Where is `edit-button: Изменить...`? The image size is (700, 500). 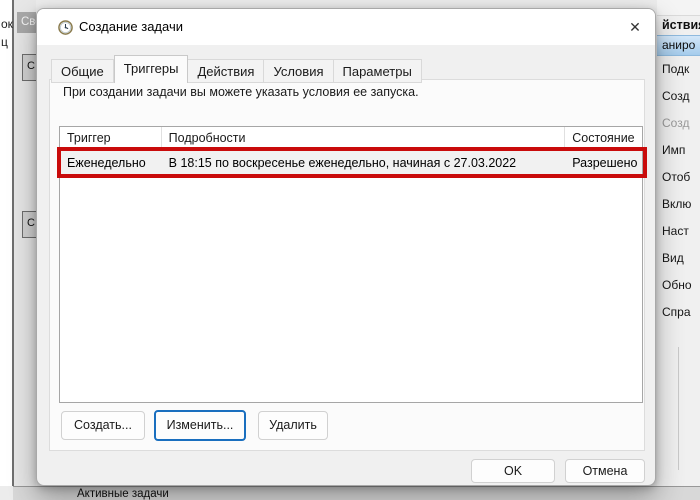 edit-button: Изменить... is located at coordinates (200, 425).